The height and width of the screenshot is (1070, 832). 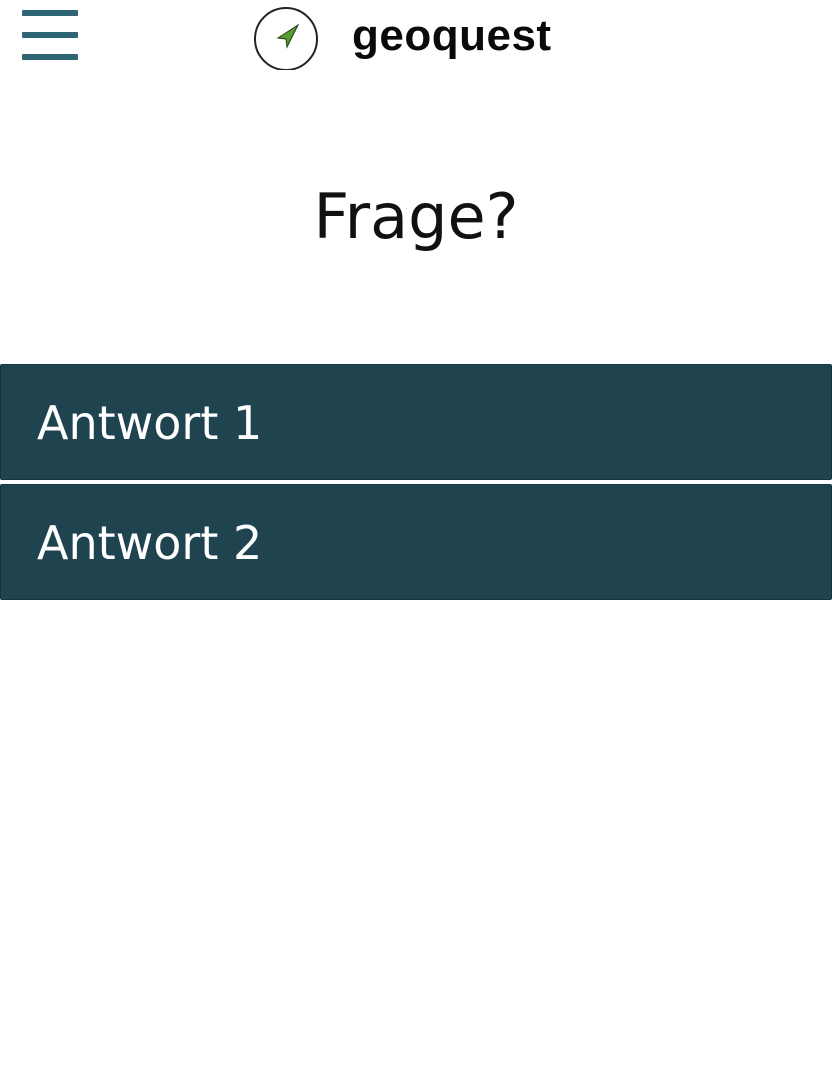 What do you see at coordinates (416, 542) in the screenshot?
I see `answer-button-2: Antwort 2` at bounding box center [416, 542].